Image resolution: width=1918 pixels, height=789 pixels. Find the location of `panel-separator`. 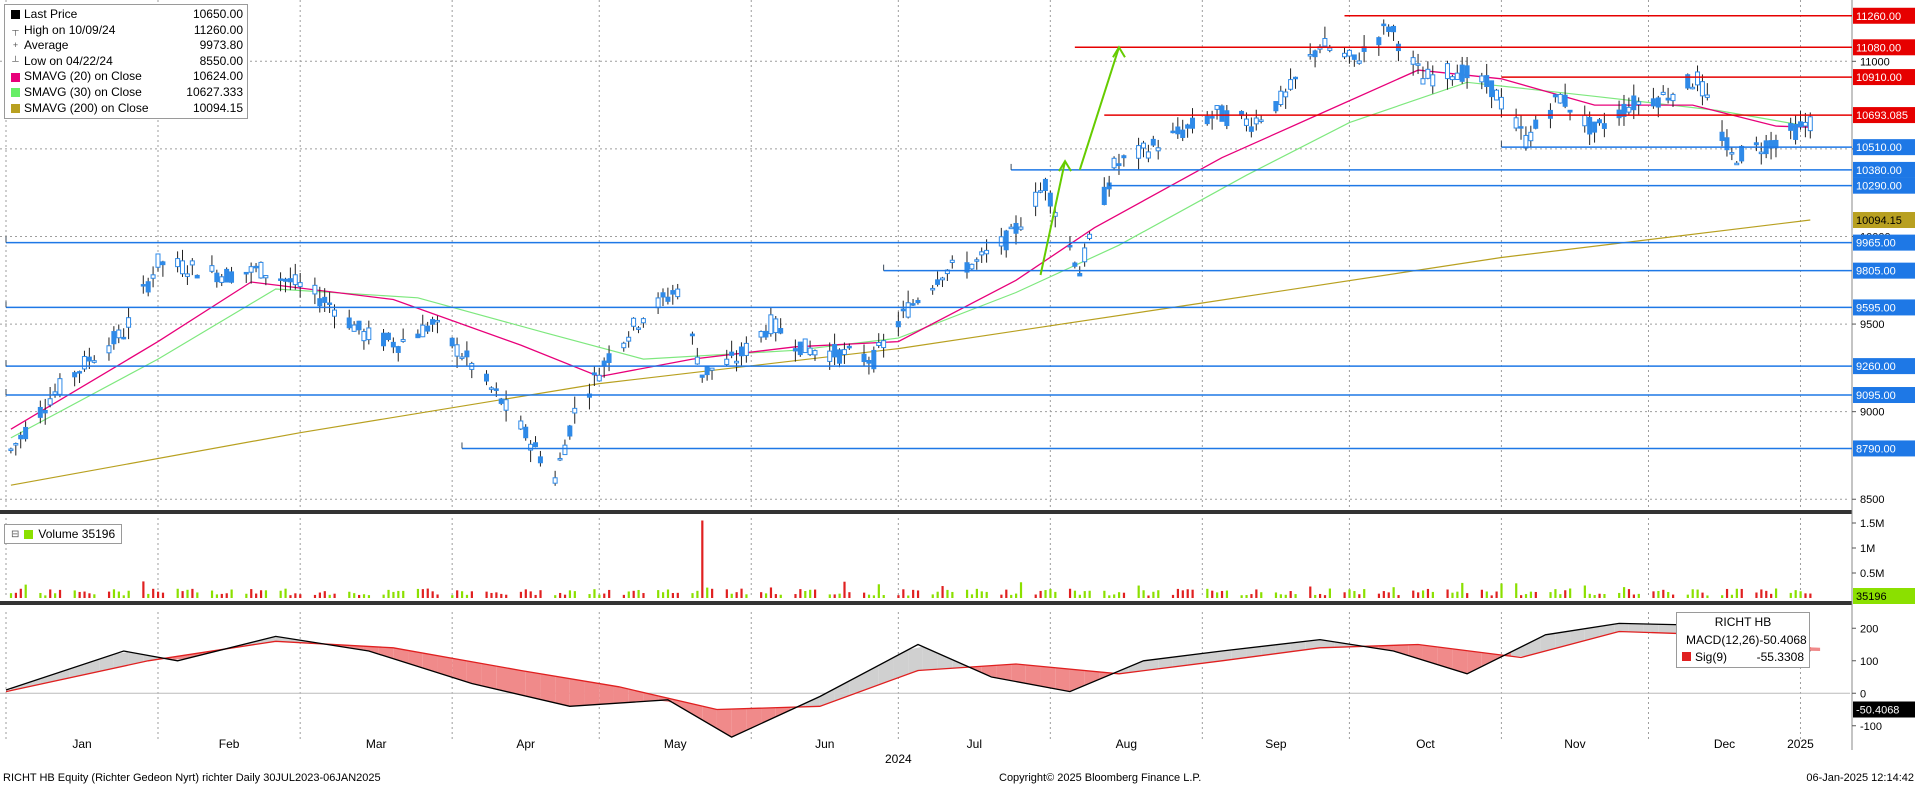

panel-separator is located at coordinates (926, 512).